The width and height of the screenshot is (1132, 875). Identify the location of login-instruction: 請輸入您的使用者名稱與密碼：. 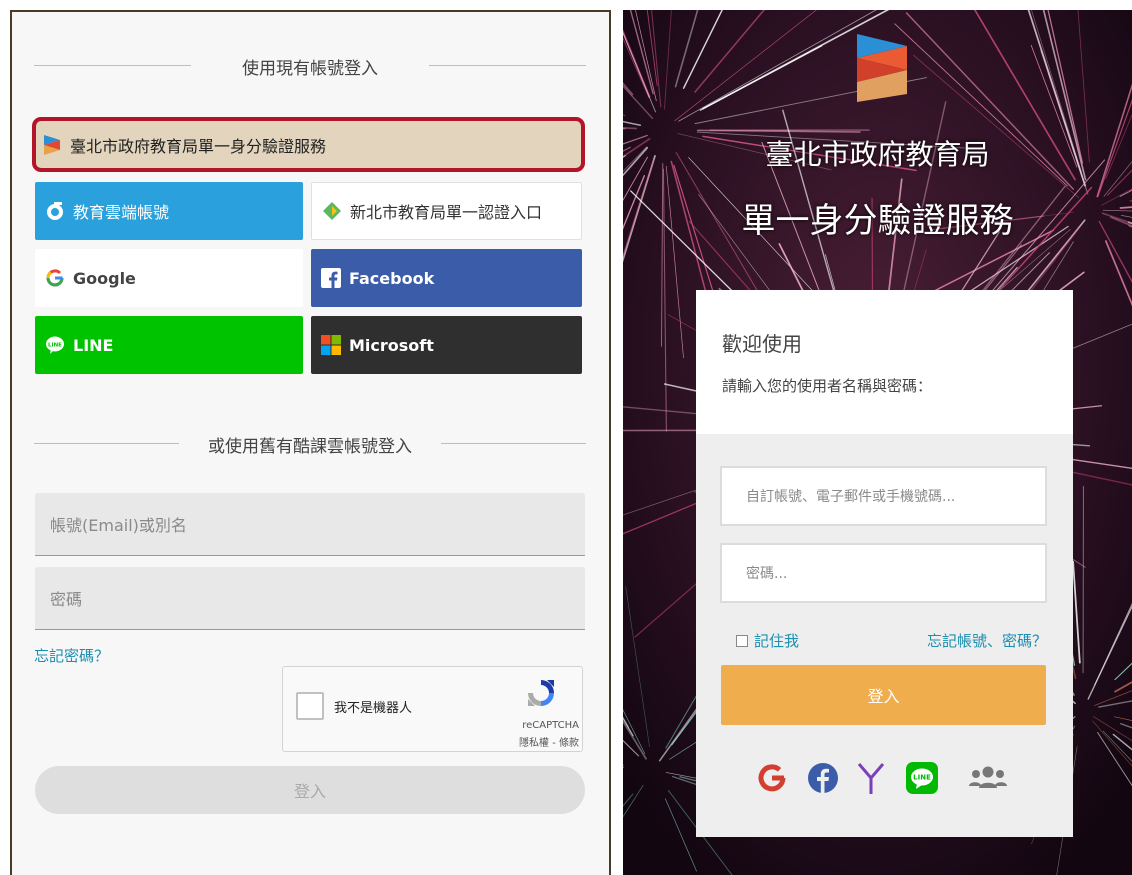
(827, 386).